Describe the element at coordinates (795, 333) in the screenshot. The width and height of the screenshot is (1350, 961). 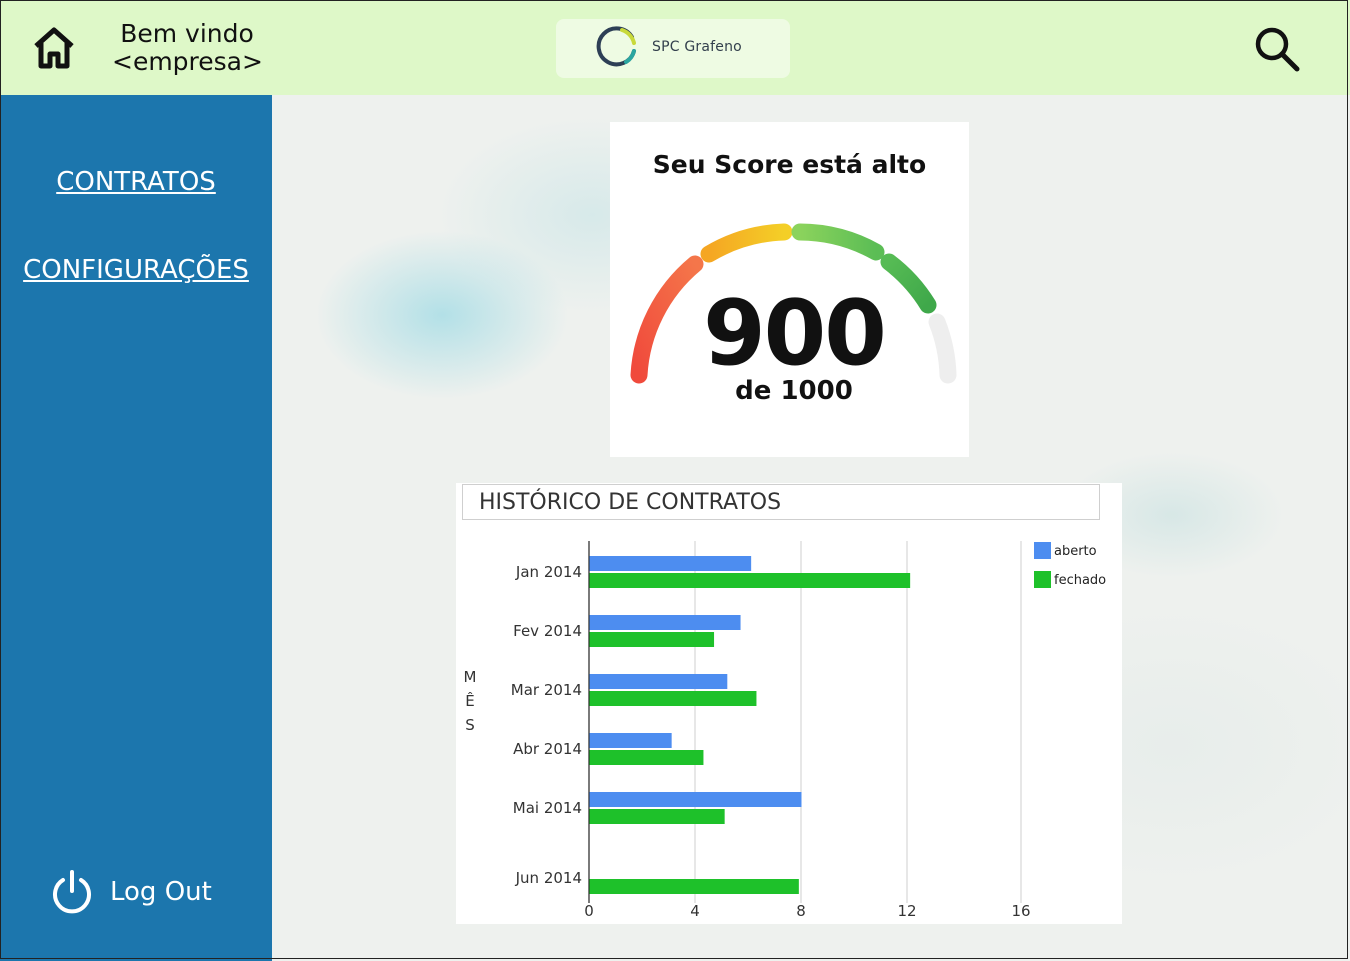
I see `score-value: 900` at that location.